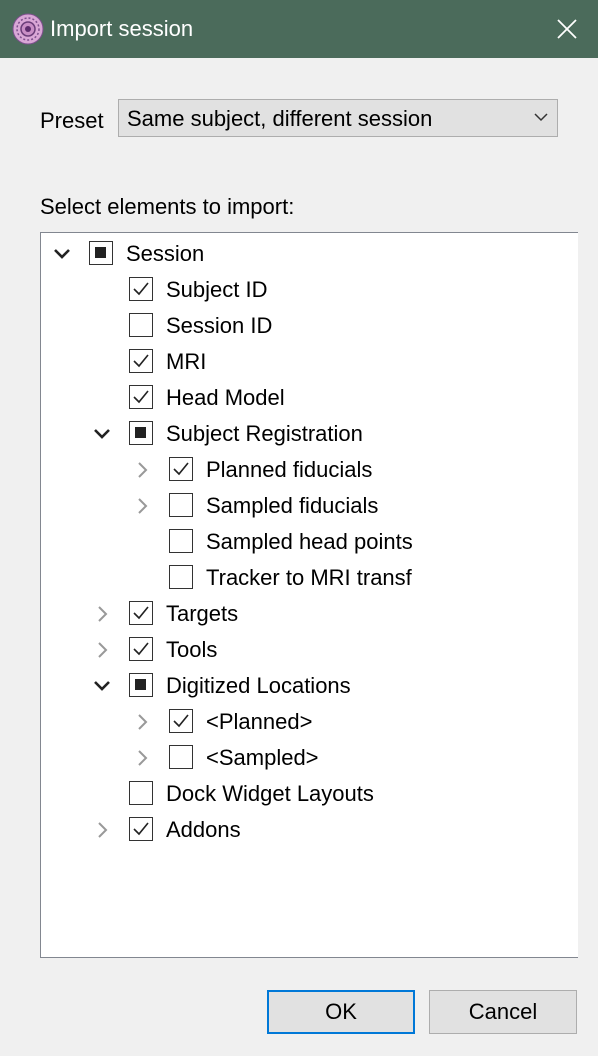  What do you see at coordinates (186, 361) in the screenshot?
I see `tree-row-label: MRI` at bounding box center [186, 361].